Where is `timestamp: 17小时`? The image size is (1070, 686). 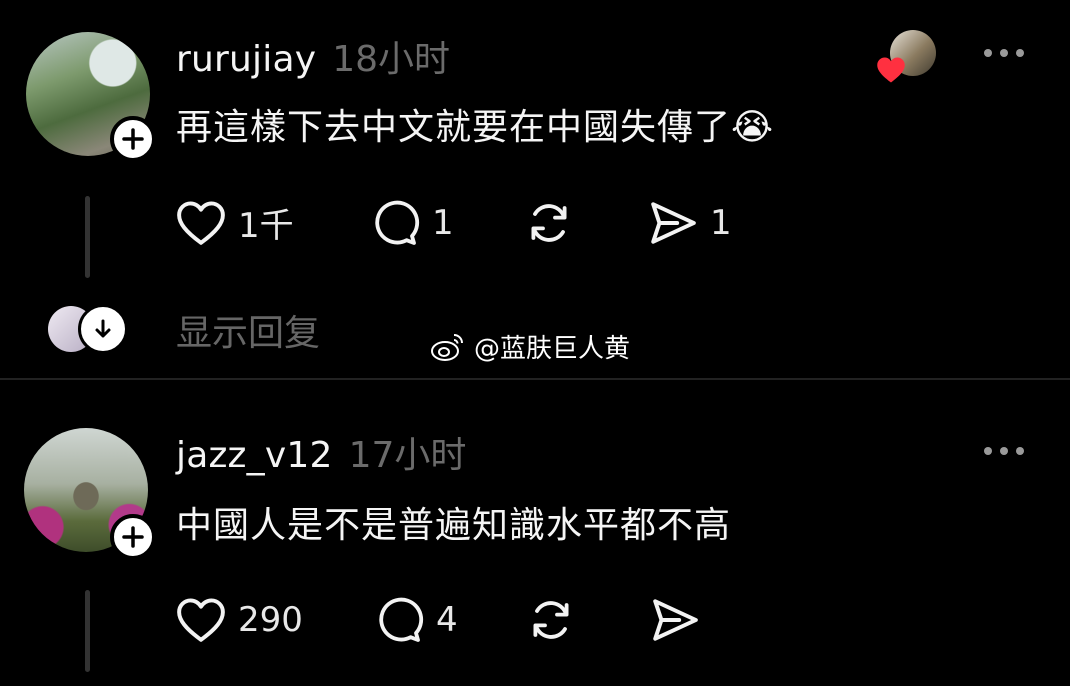
timestamp: 17小时 is located at coordinates (407, 455).